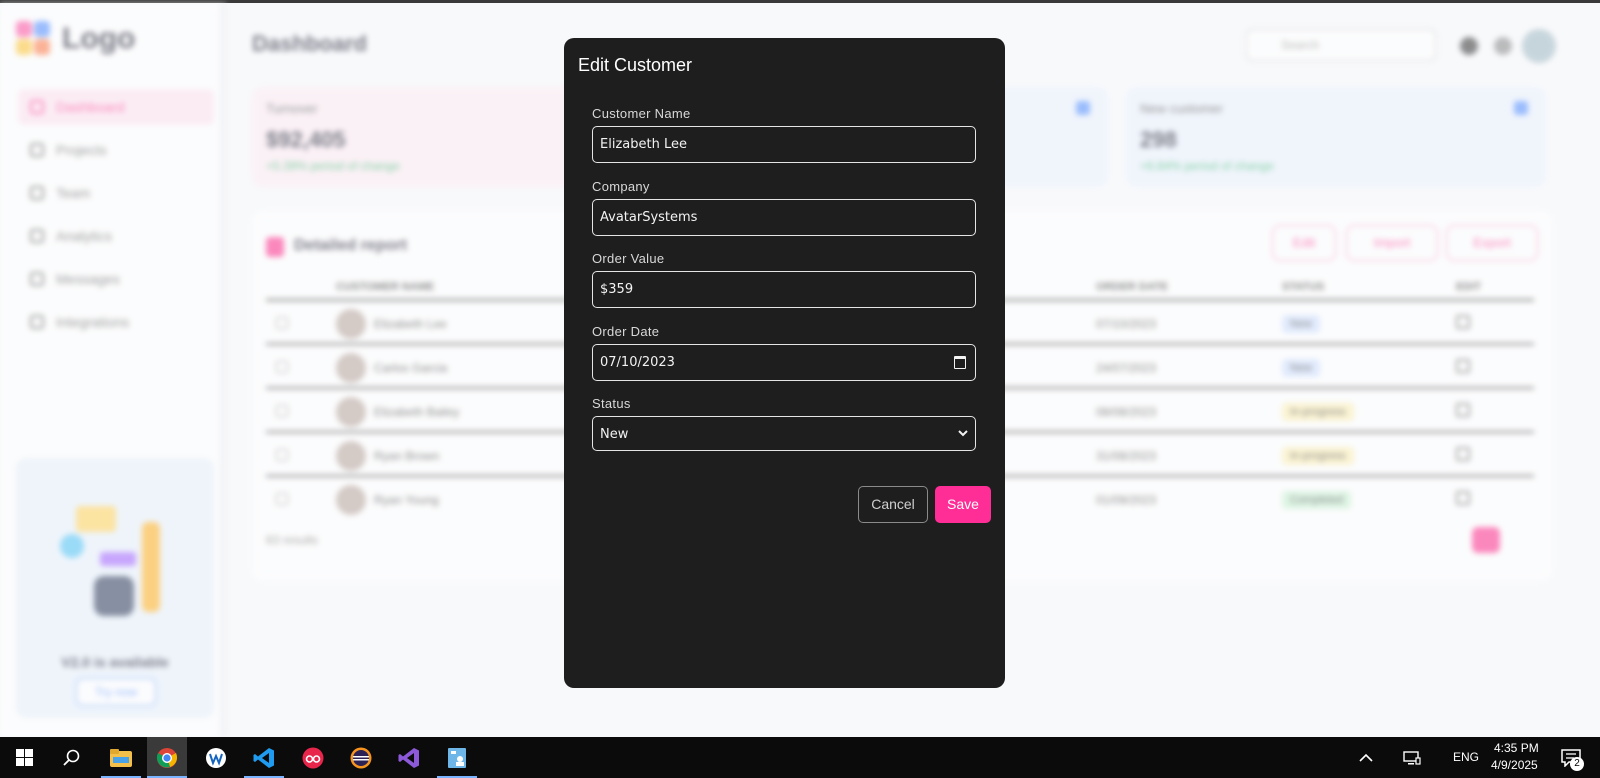 Image resolution: width=1600 pixels, height=778 pixels. What do you see at coordinates (306, 139) in the screenshot?
I see `stat-value: $92,405` at bounding box center [306, 139].